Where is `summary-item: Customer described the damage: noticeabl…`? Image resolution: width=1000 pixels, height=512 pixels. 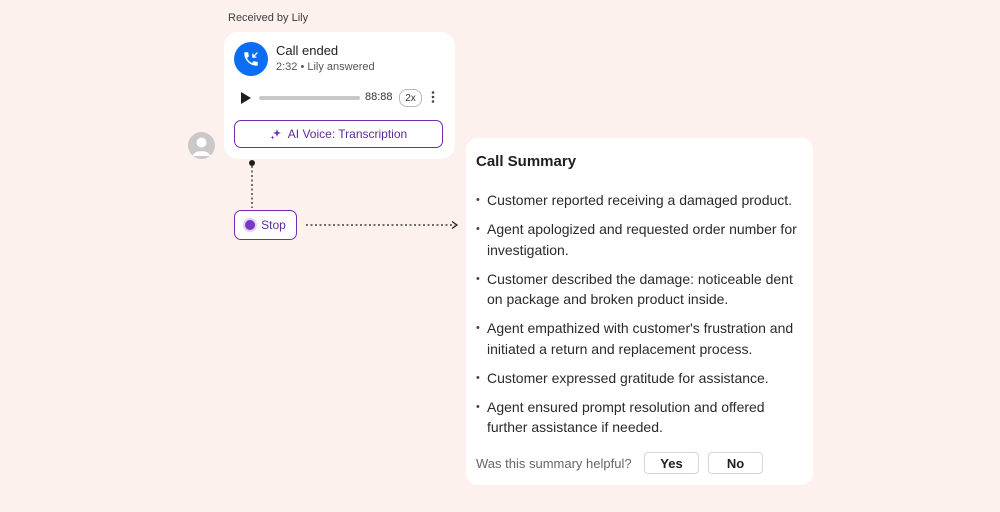
summary-item: Customer described the damage: noticeabl… is located at coordinates (642, 289).